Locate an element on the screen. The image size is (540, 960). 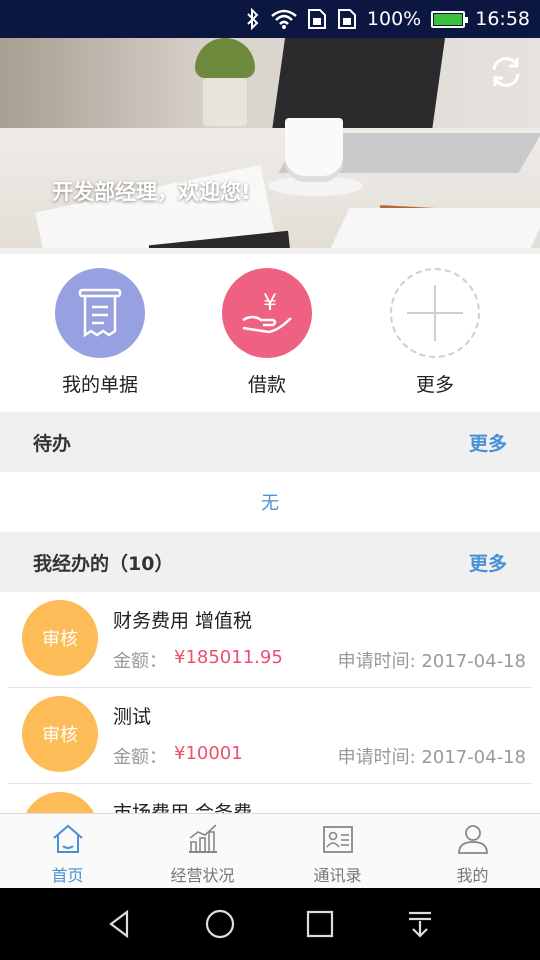
list-item: 审核 市场费用 会务费 is located at coordinates (270, 798).